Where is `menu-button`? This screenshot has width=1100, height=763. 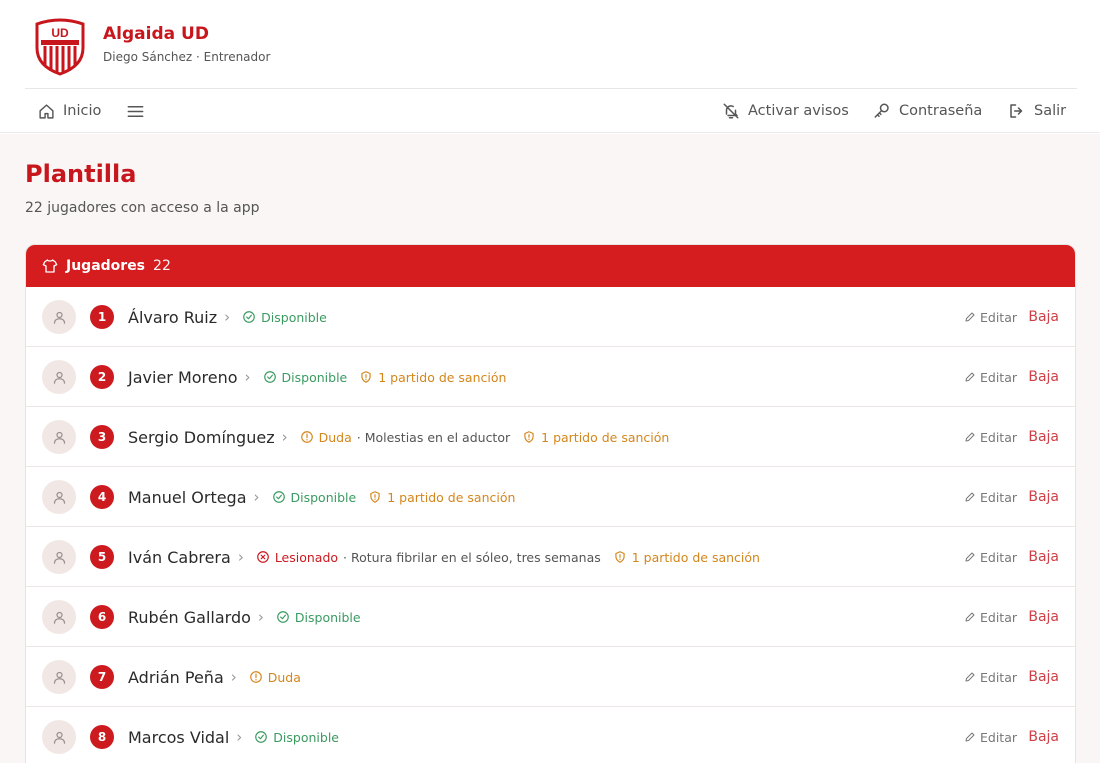 menu-button is located at coordinates (135, 111).